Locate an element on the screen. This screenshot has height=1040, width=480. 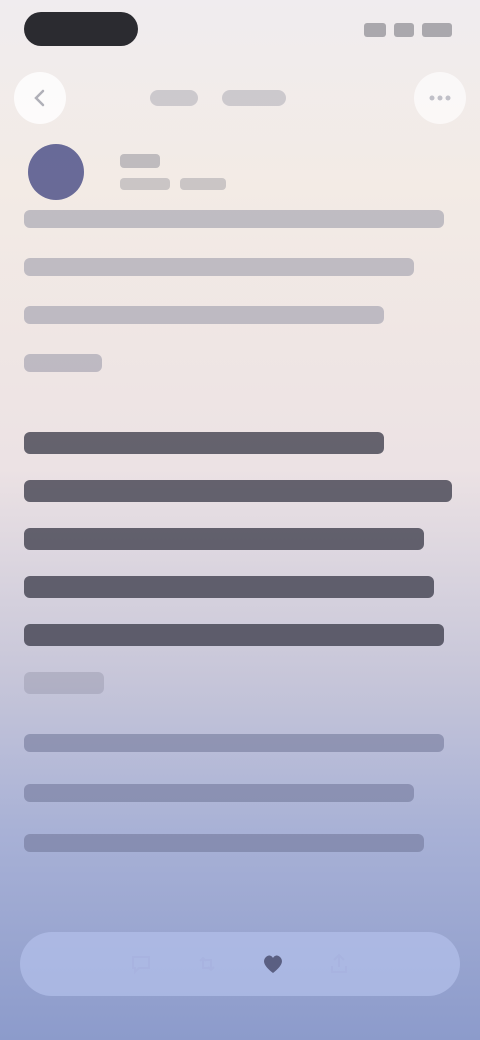
back-icon is located at coordinates (39, 98).